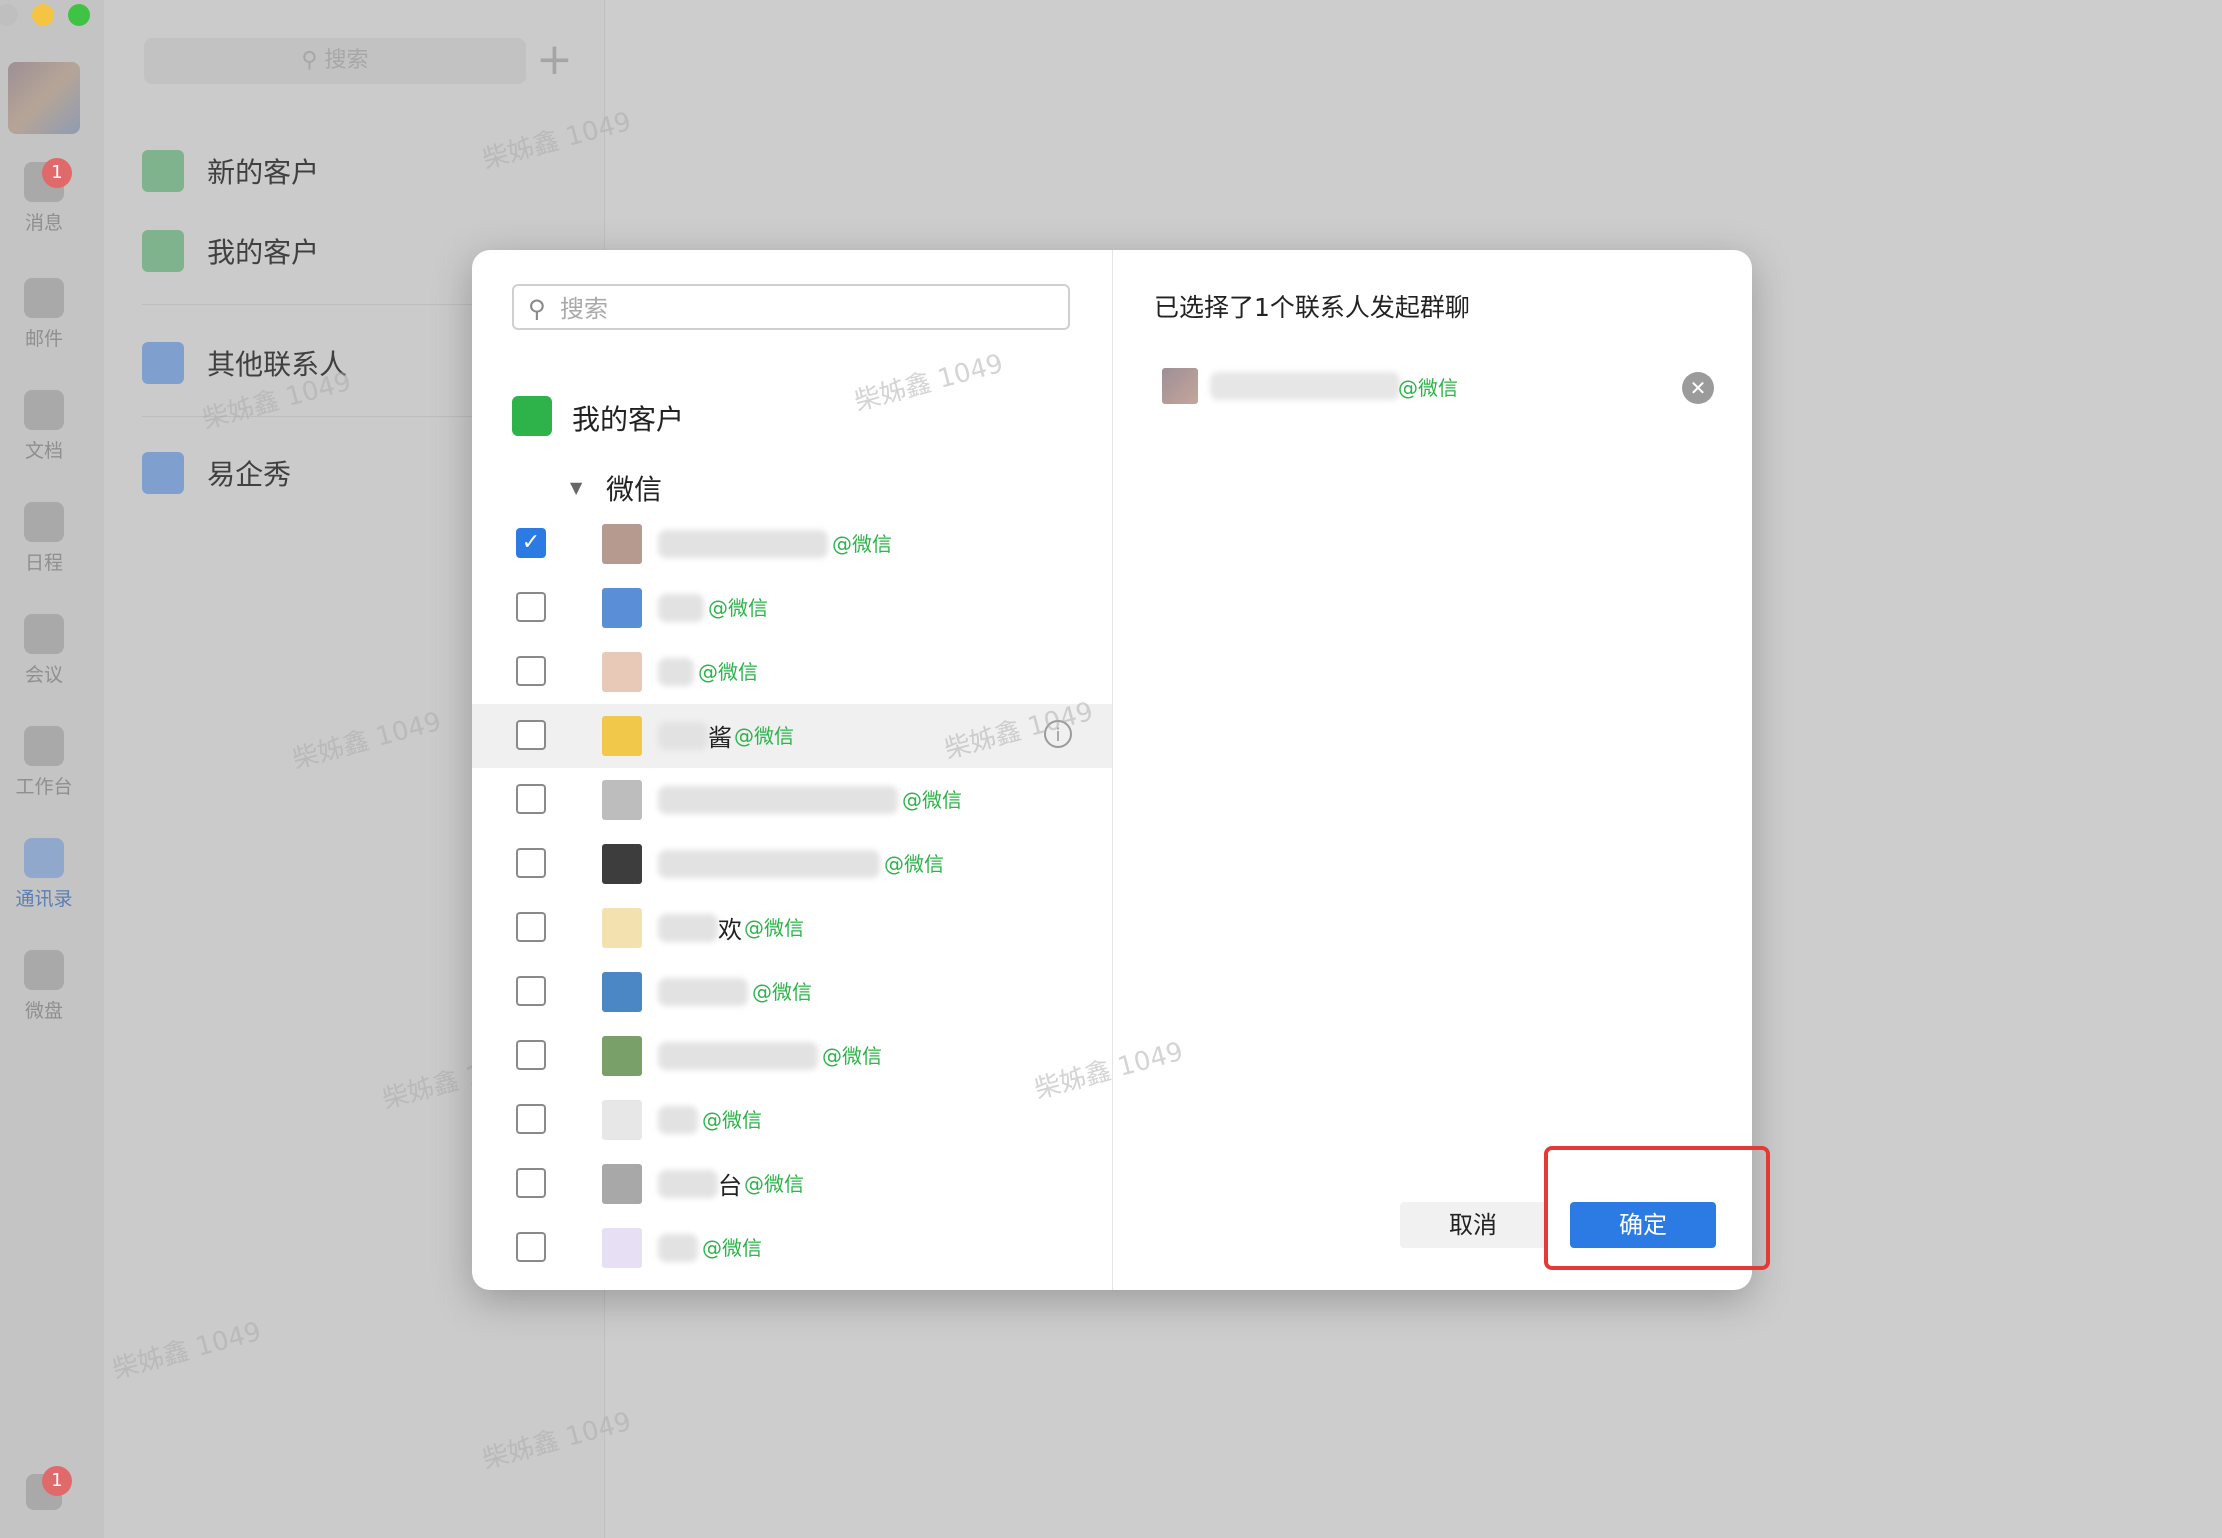 Image resolution: width=2222 pixels, height=1538 pixels. What do you see at coordinates (634, 488) in the screenshot?
I see `subgroup-label: 微信` at bounding box center [634, 488].